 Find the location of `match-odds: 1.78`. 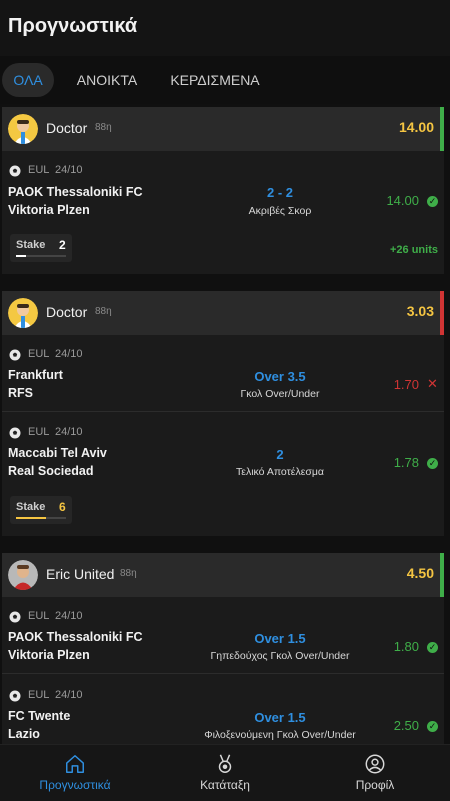

match-odds: 1.78 is located at coordinates (406, 462).